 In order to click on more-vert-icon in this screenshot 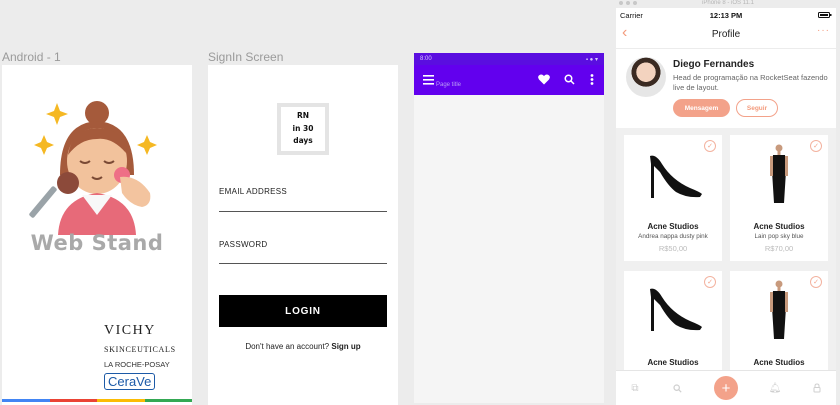, I will do `click(592, 79)`.